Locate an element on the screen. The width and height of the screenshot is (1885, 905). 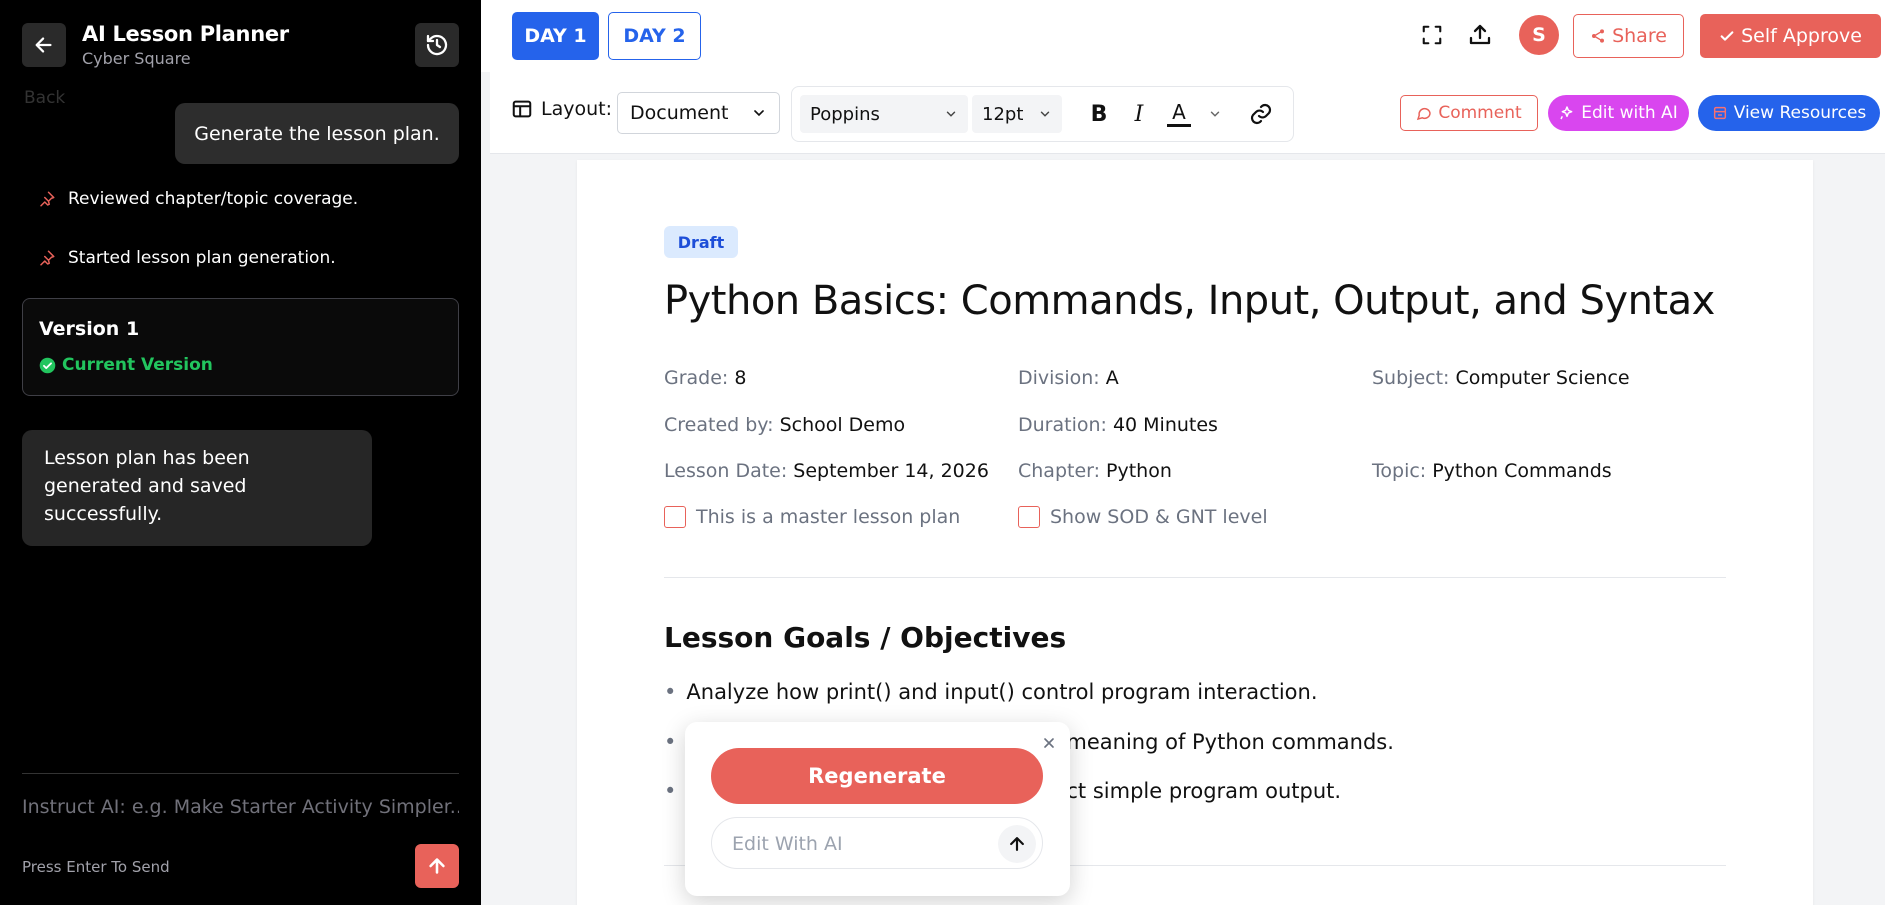
app-title: AI Lesson Planner is located at coordinates (185, 34).